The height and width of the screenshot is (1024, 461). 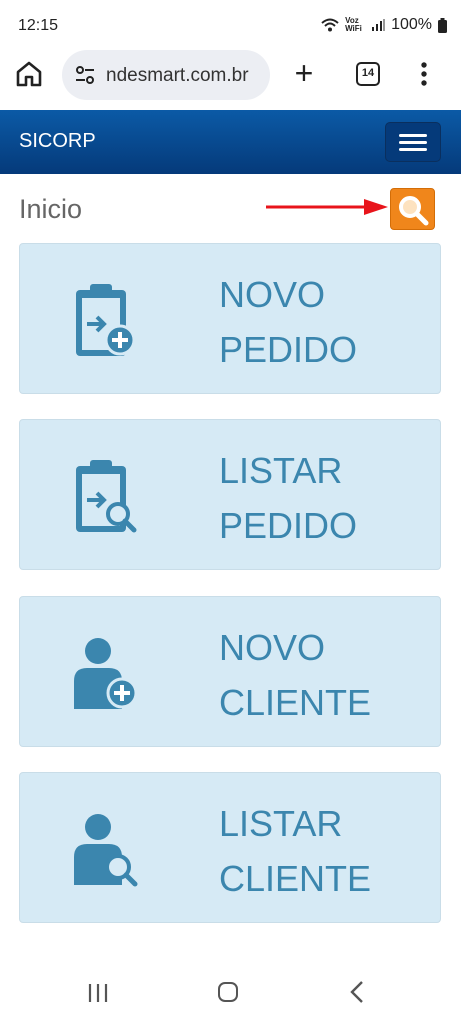 I want to click on card-listar-pedido: LISTAR PEDIDO, so click(x=230, y=494).